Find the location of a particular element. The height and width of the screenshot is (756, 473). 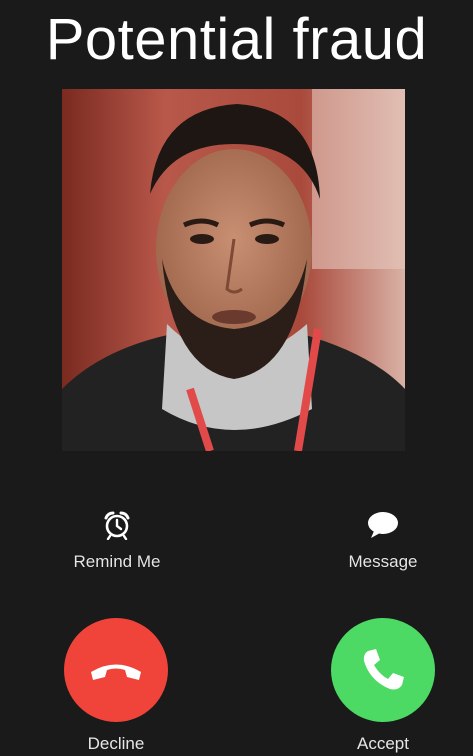

decline-button: Decline is located at coordinates (116, 686).